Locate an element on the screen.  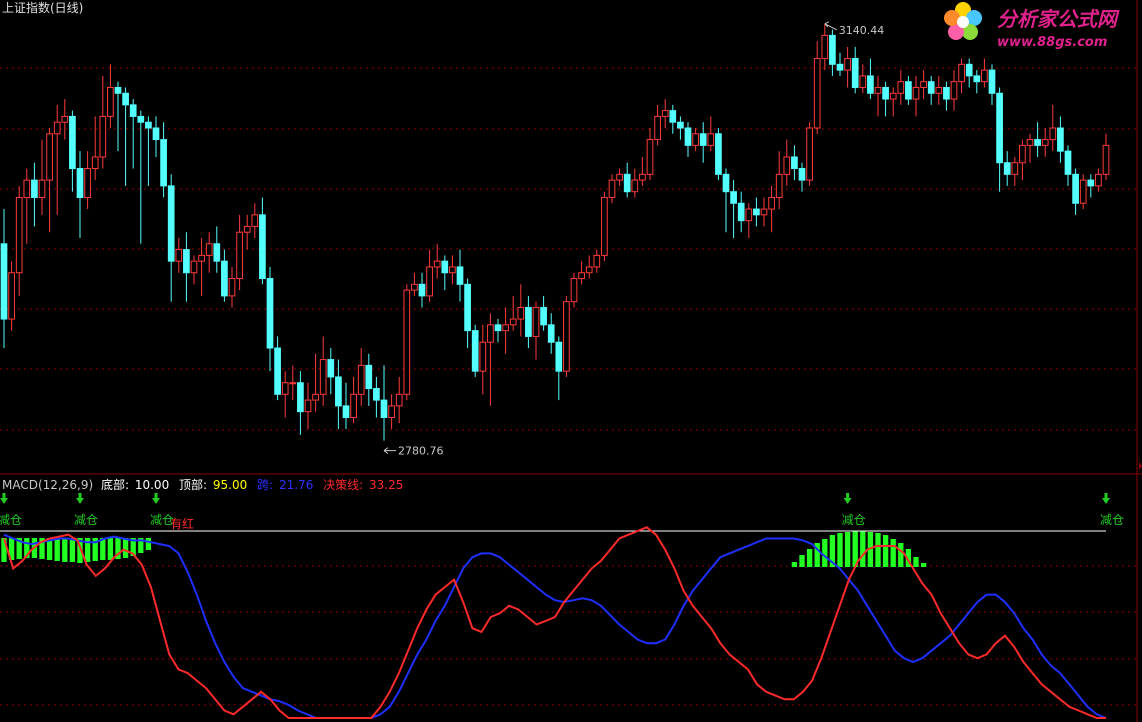
window-title: 上证指数(日线) is located at coordinates (42, 7).